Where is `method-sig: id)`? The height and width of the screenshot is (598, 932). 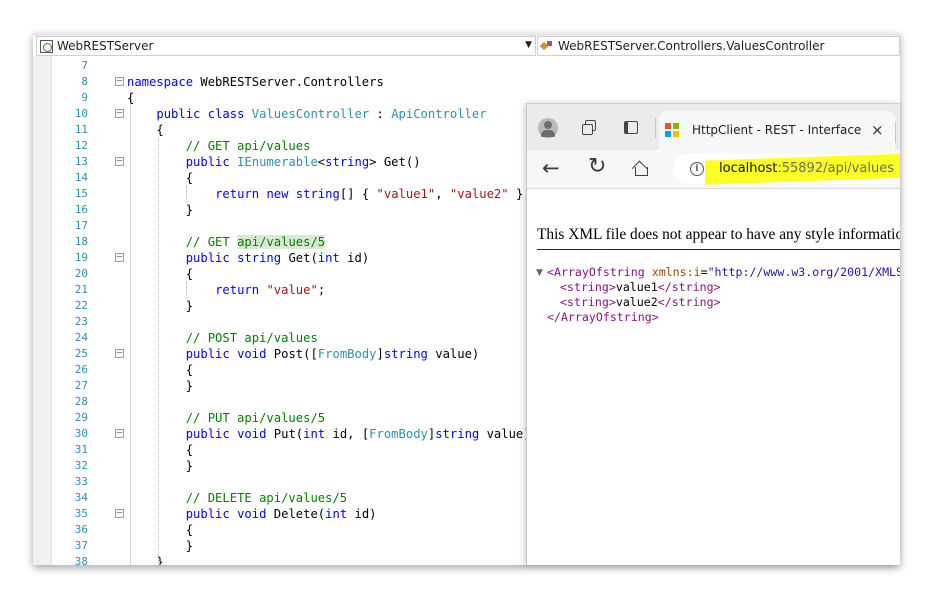
method-sig: id) is located at coordinates (362, 514).